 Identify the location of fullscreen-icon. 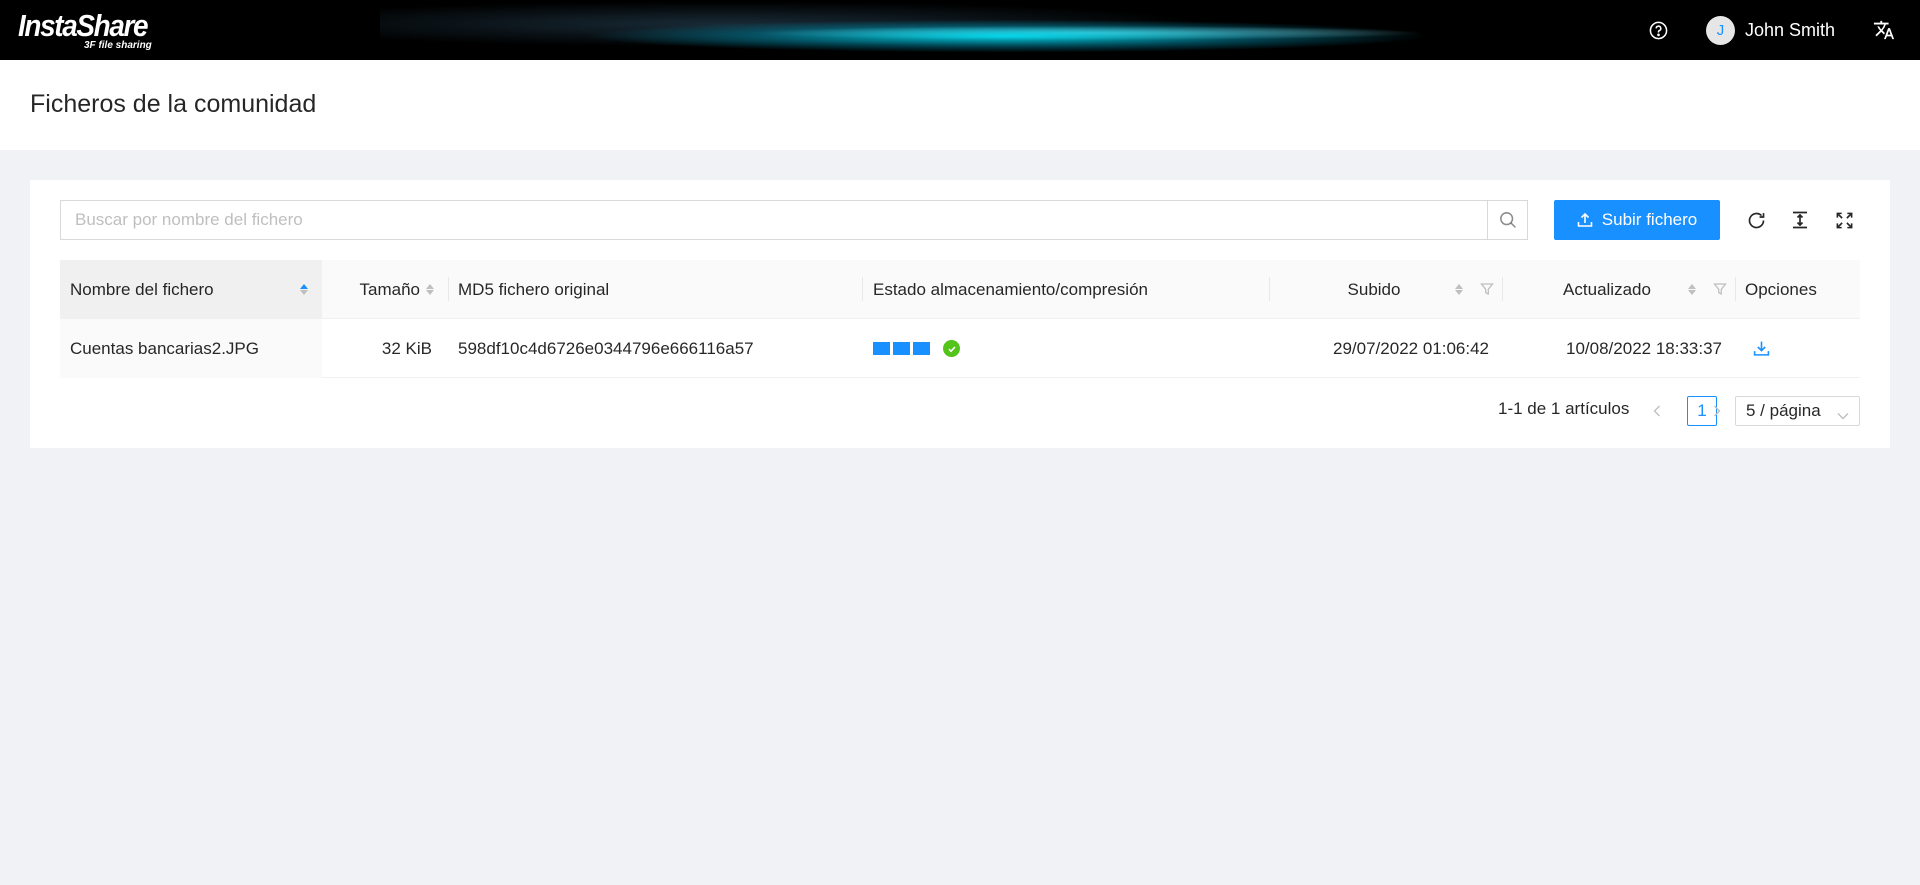
(1844, 220).